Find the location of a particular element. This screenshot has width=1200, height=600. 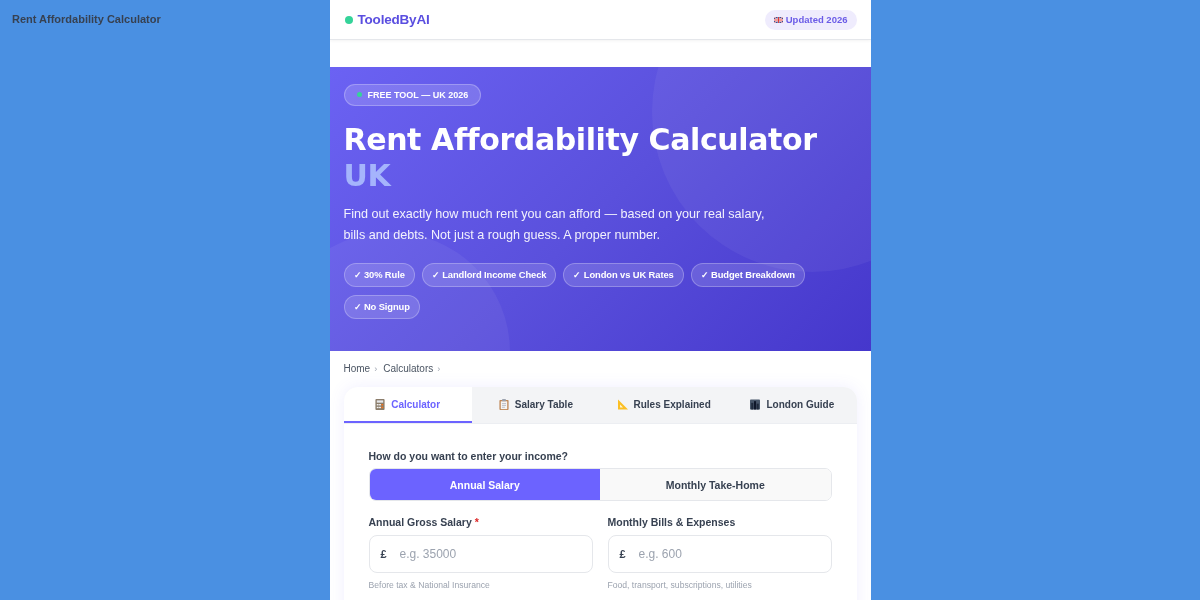

calculator-icon is located at coordinates (380, 404).